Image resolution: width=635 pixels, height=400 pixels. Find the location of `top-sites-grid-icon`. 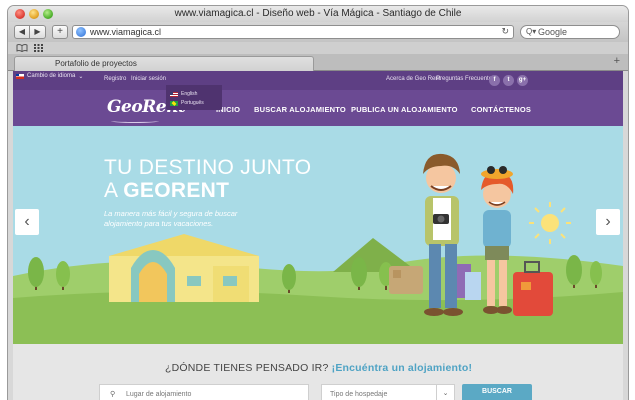

top-sites-grid-icon is located at coordinates (38, 49).